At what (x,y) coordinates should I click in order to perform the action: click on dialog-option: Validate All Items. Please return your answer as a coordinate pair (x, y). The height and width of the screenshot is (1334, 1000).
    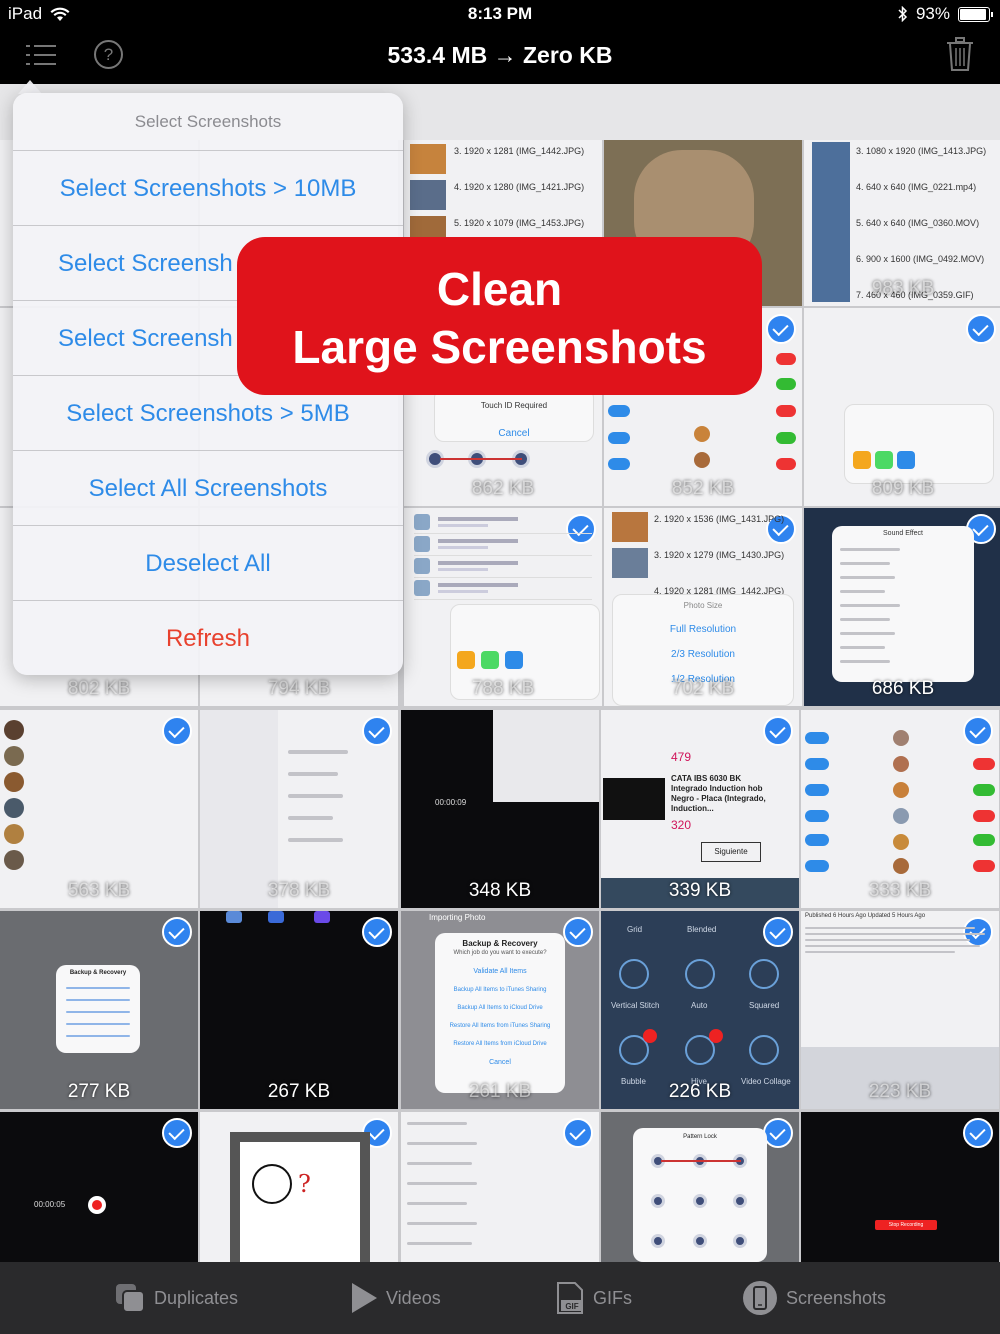
    Looking at the image, I should click on (500, 971).